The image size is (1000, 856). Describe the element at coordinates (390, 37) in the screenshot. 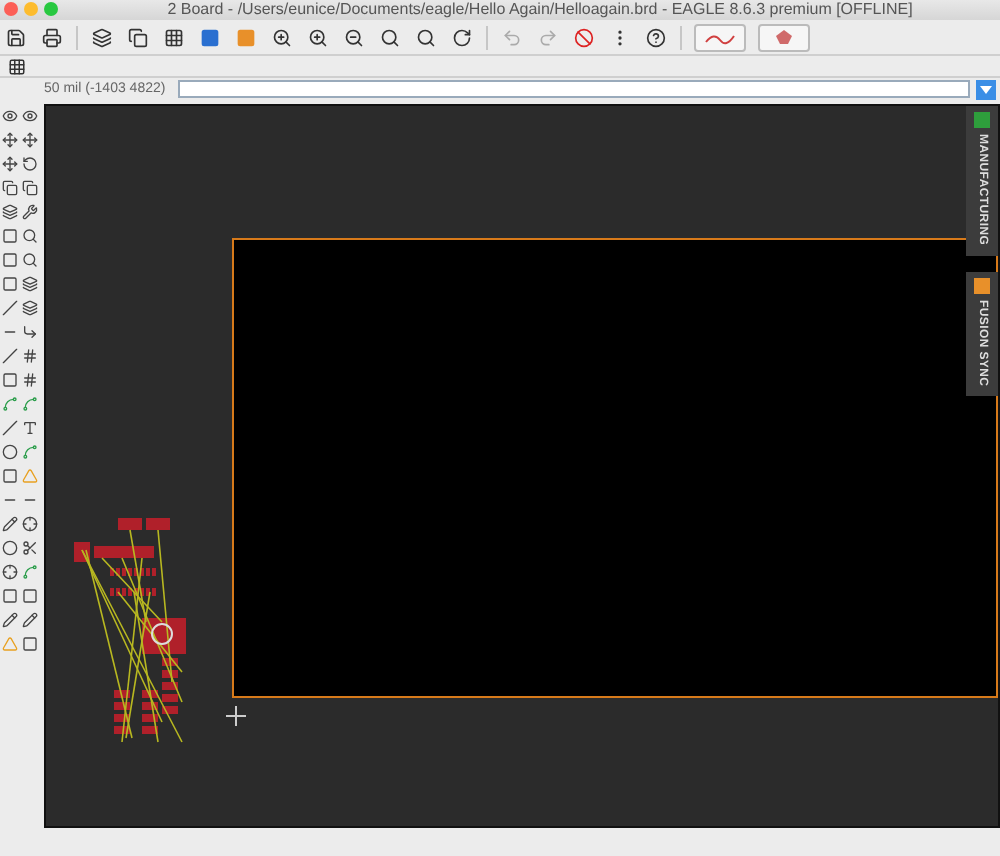

I see `zoom-icon` at that location.